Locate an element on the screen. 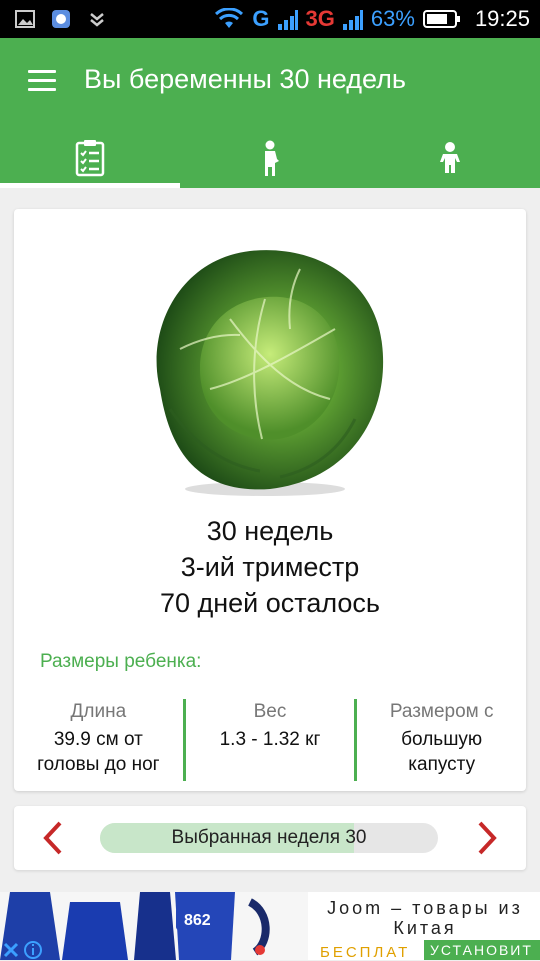  length-column: Длина 39.9 см от головы до ног is located at coordinates (98, 739).